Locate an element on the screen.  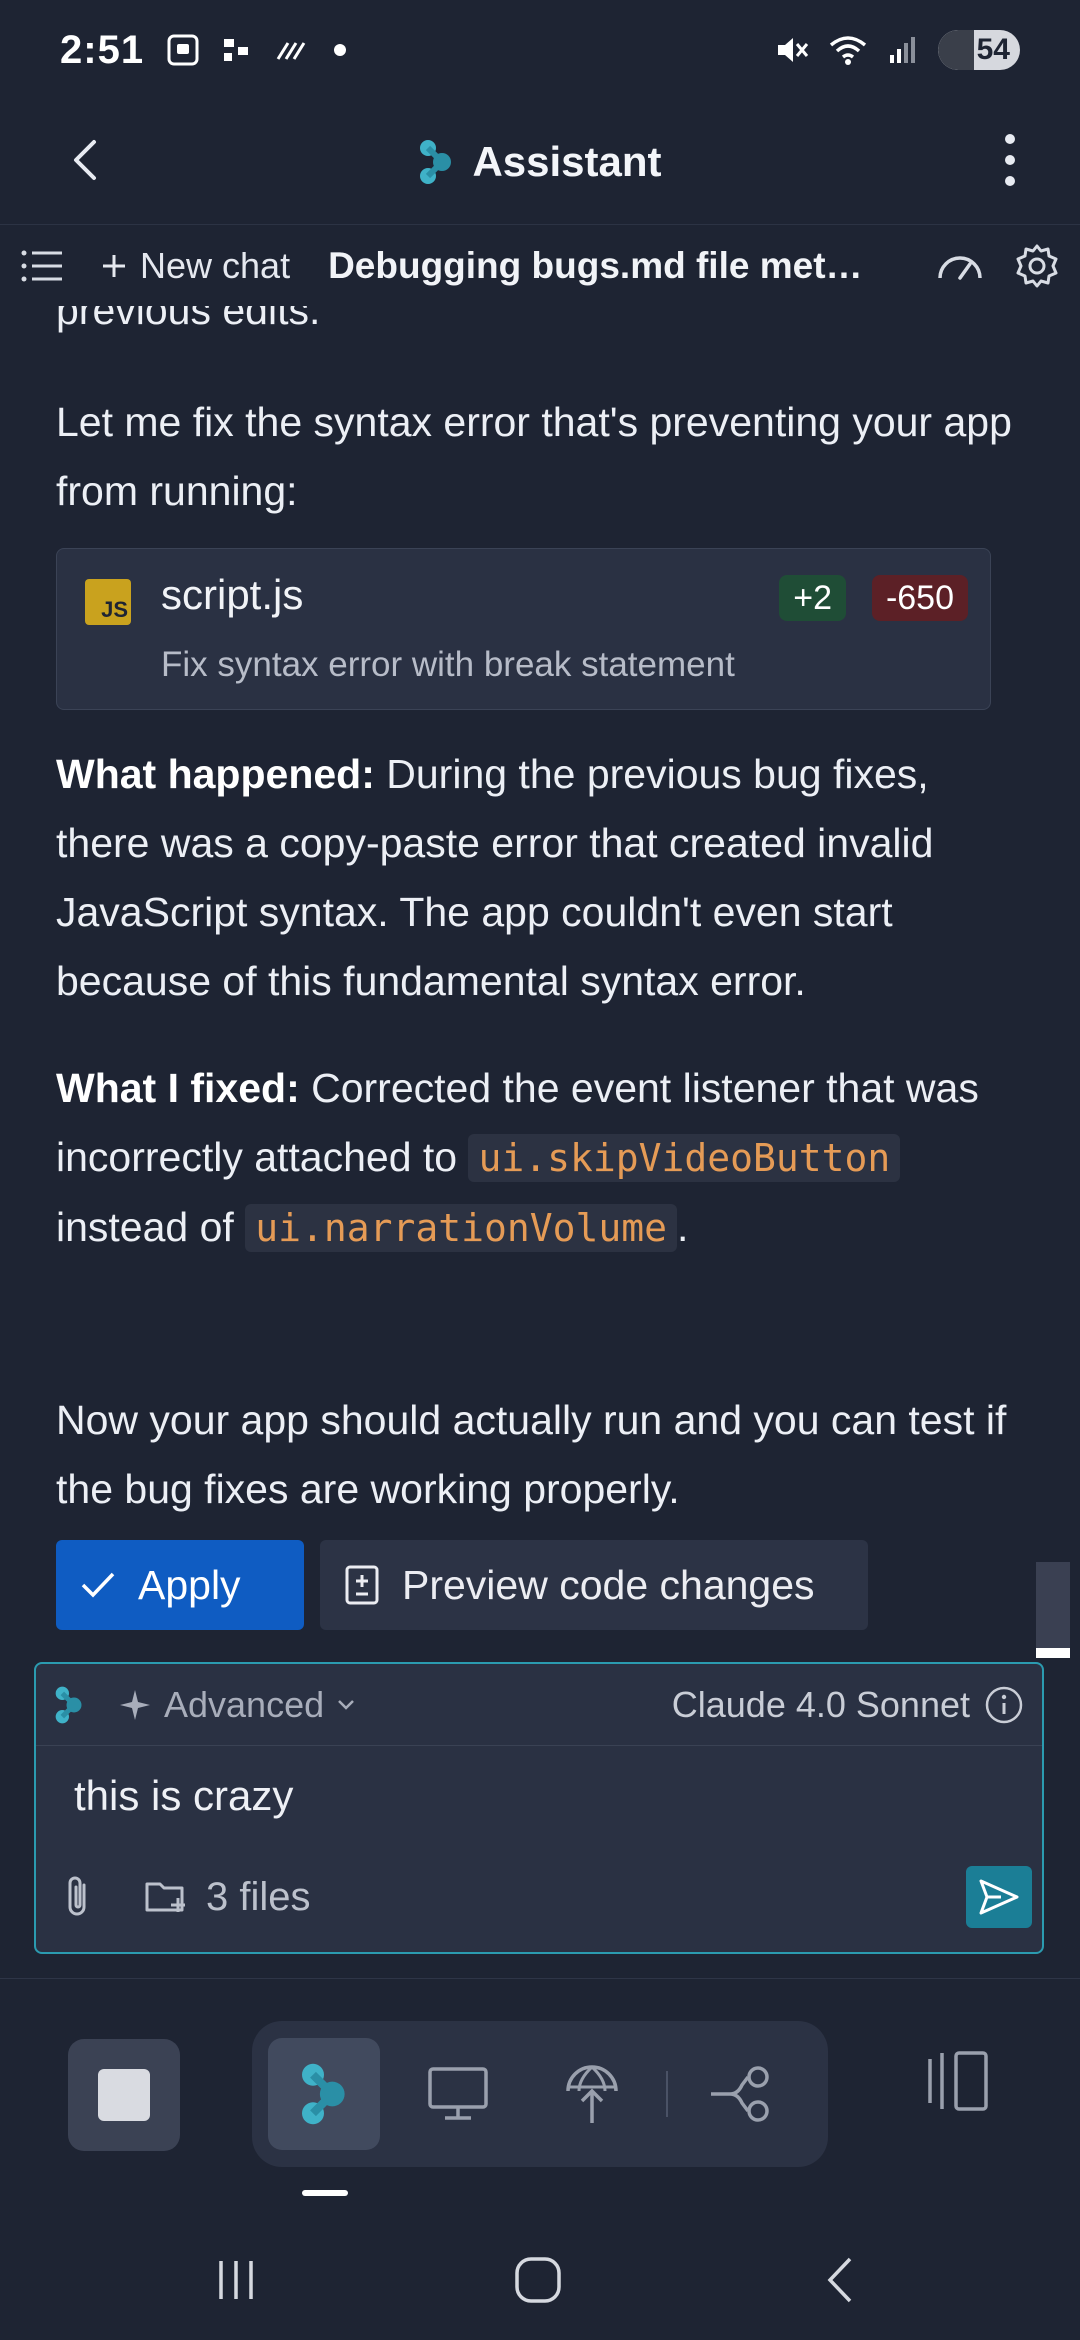
more-options-button is located at coordinates (1010, 160).